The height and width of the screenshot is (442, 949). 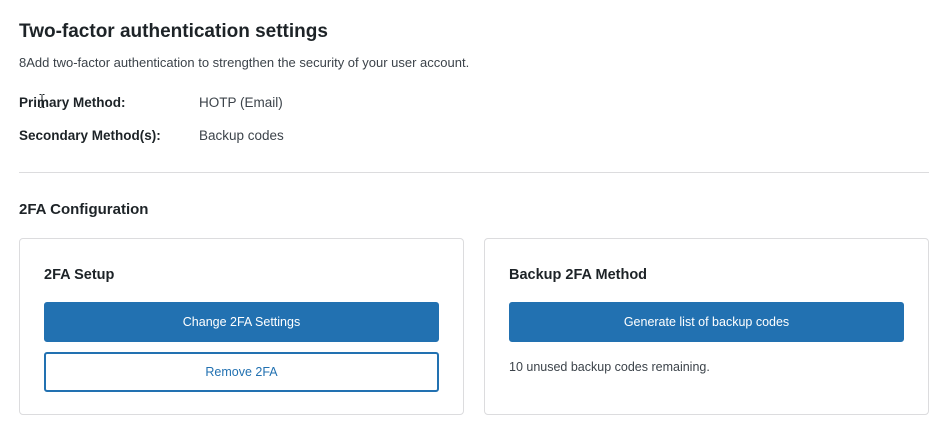 What do you see at coordinates (474, 172) in the screenshot?
I see `section-divider` at bounding box center [474, 172].